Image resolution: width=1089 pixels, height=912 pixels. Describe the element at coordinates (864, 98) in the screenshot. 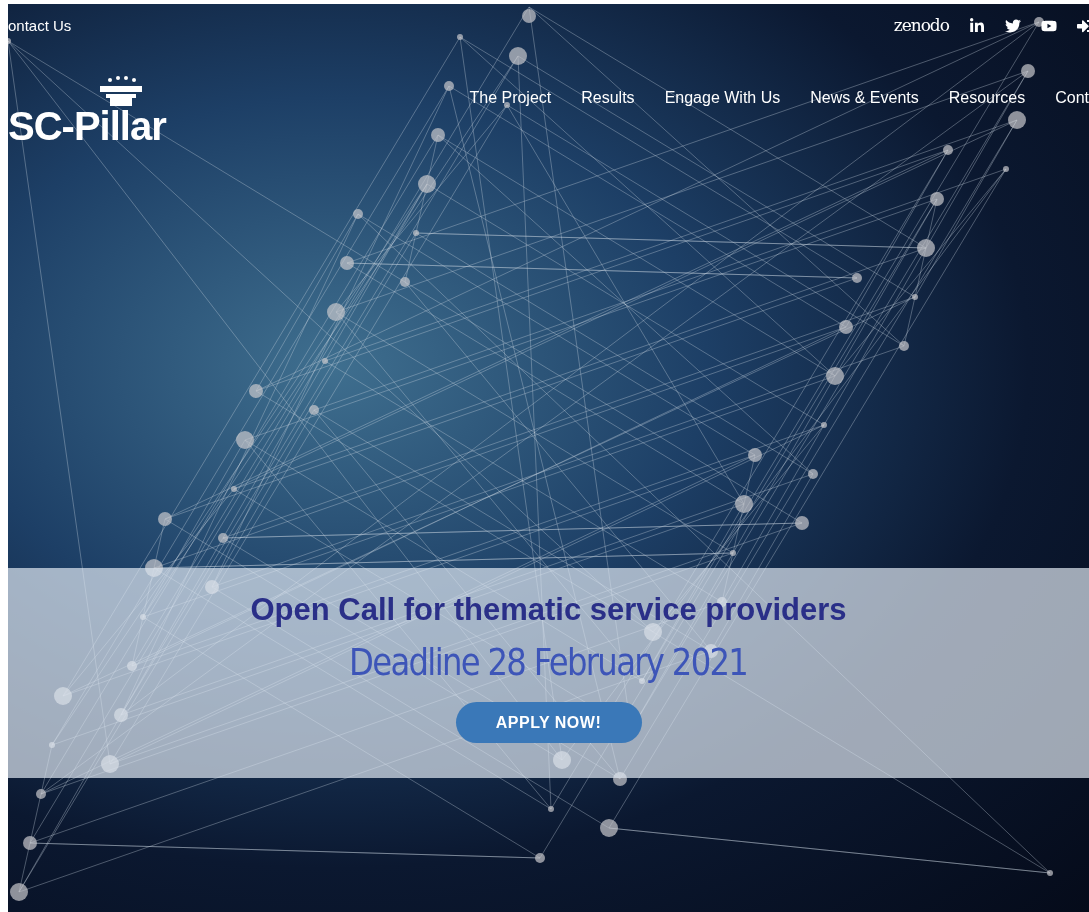

I see `nav-link: News & Events` at that location.